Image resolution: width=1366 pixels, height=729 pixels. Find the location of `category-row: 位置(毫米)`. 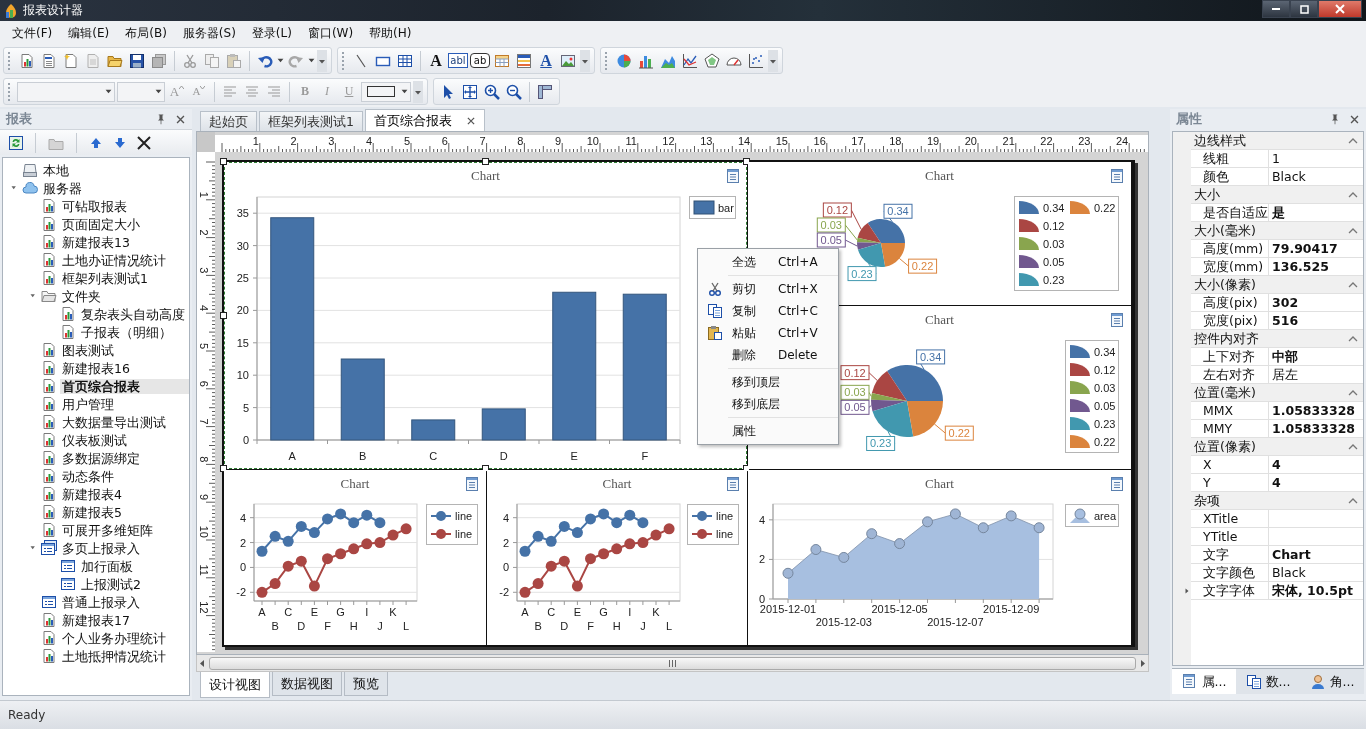

category-row: 位置(毫米) is located at coordinates (1277, 393).